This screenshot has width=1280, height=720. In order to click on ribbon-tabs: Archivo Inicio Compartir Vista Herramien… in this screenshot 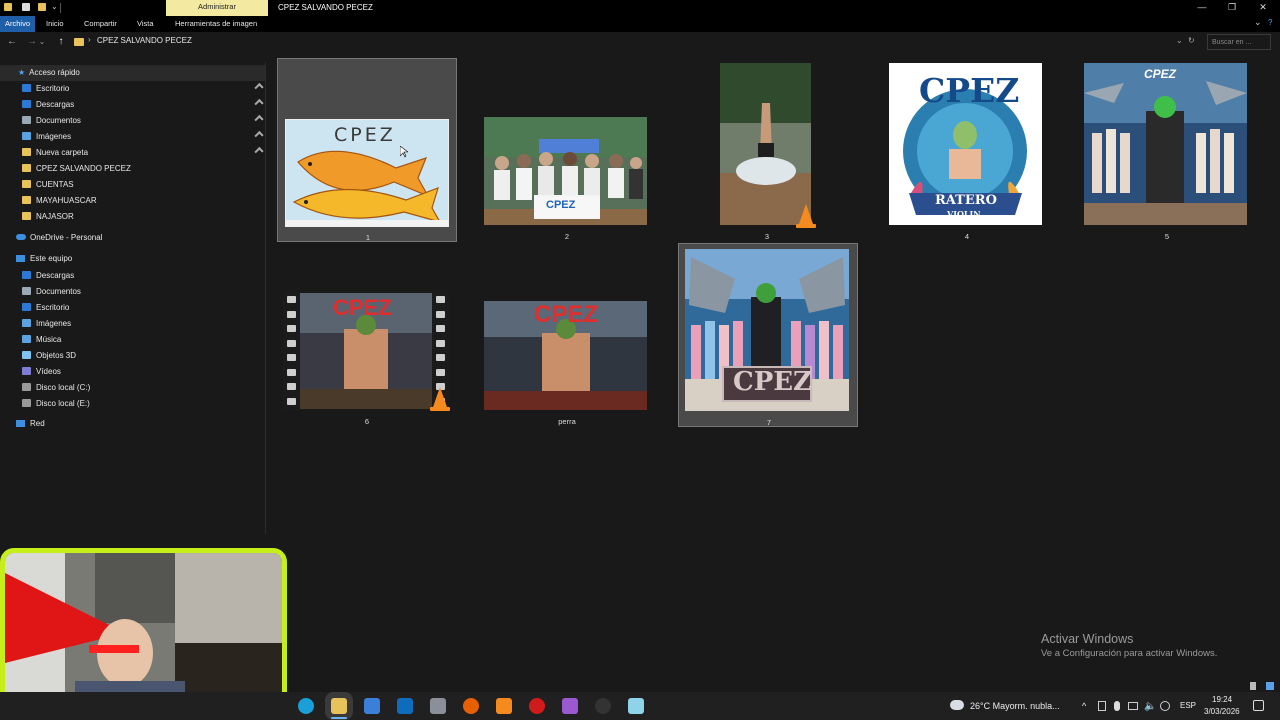, I will do `click(640, 24)`.